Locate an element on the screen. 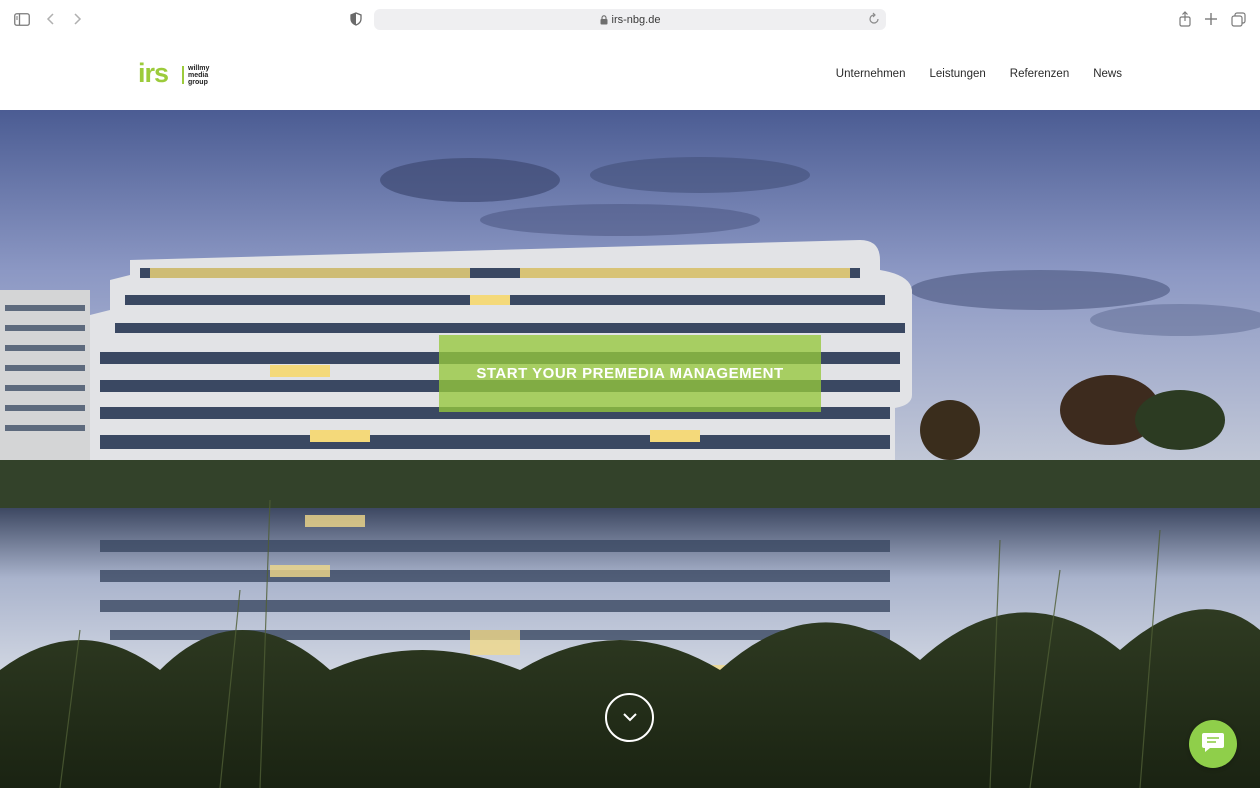  chat-icon is located at coordinates (1213, 744).